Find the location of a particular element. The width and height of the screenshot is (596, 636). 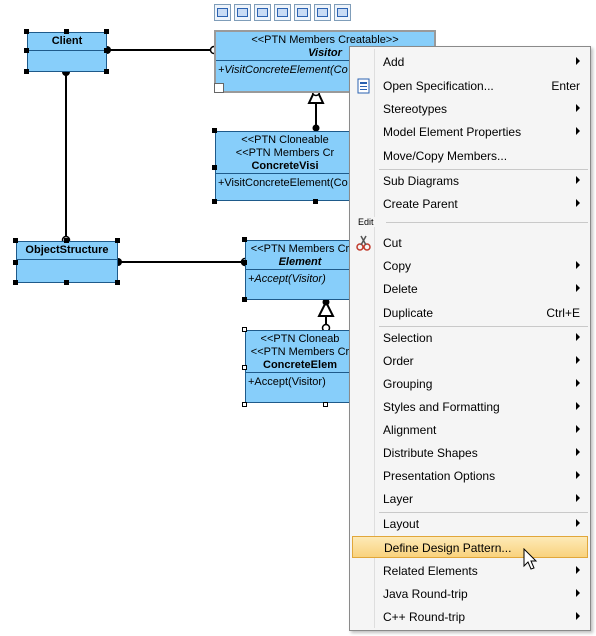

resize-handle-icon is located at coordinates (219, 88).